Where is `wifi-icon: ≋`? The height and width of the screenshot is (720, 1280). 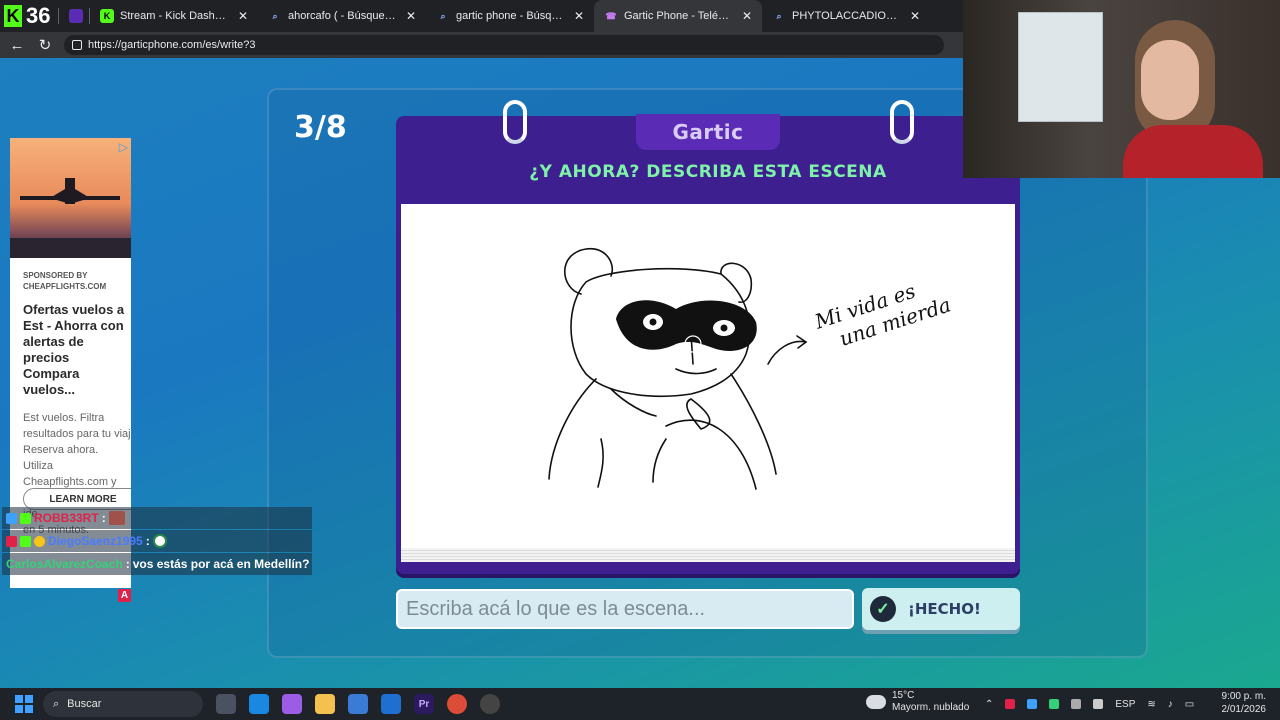
wifi-icon: ≋ is located at coordinates (1151, 704).